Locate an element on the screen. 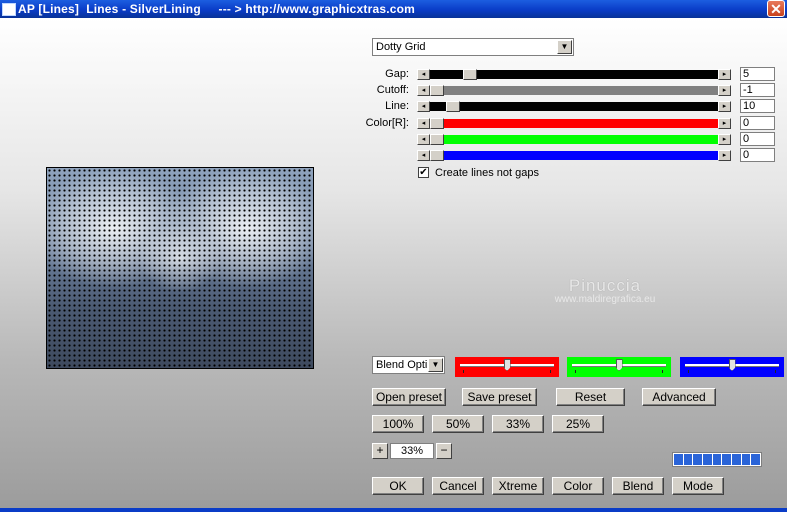 The width and height of the screenshot is (787, 512). color-r-slider: ◂ ▸ is located at coordinates (574, 123).